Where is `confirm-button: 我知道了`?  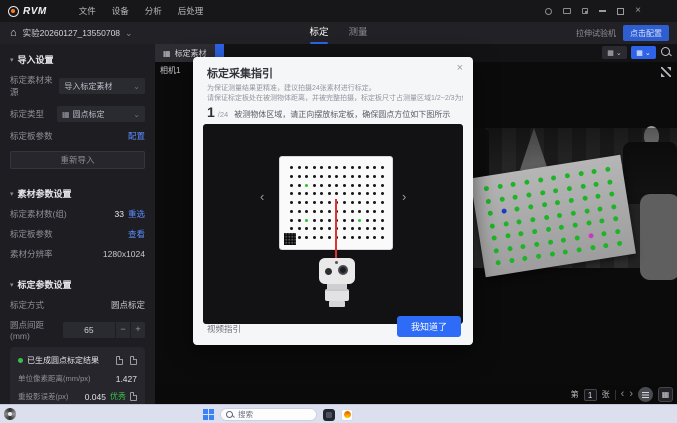
confirm-button: 我知道了 is located at coordinates (428, 326).